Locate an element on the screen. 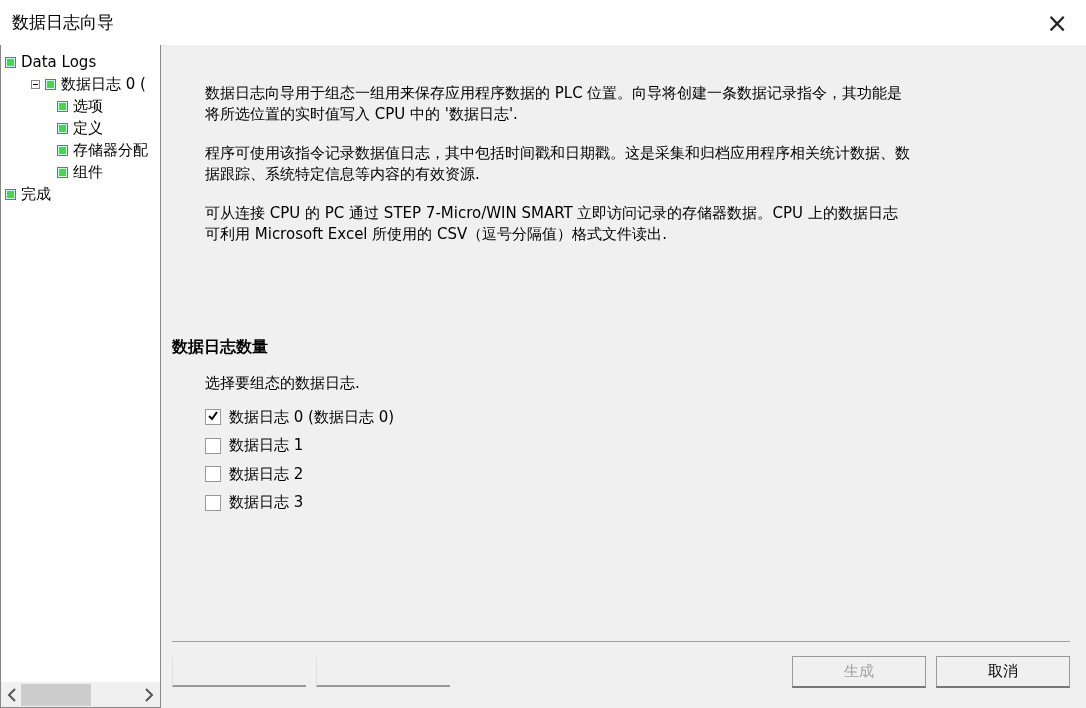  tree-item: 组件 is located at coordinates (88, 172).